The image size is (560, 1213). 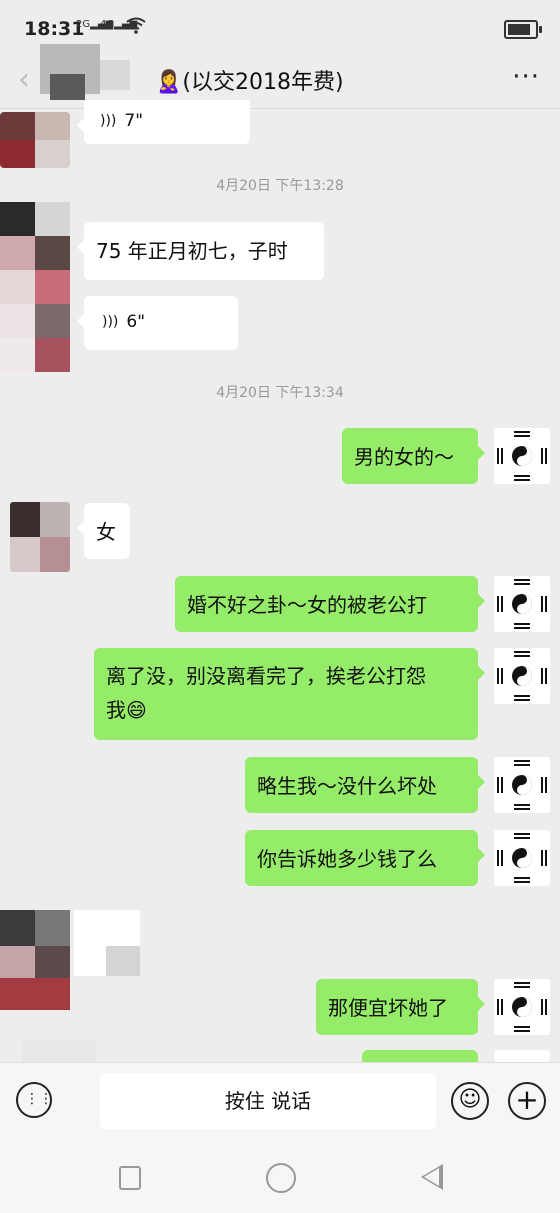 What do you see at coordinates (330, 604) in the screenshot?
I see `text-message: 婚不好之卦～女的被老公打` at bounding box center [330, 604].